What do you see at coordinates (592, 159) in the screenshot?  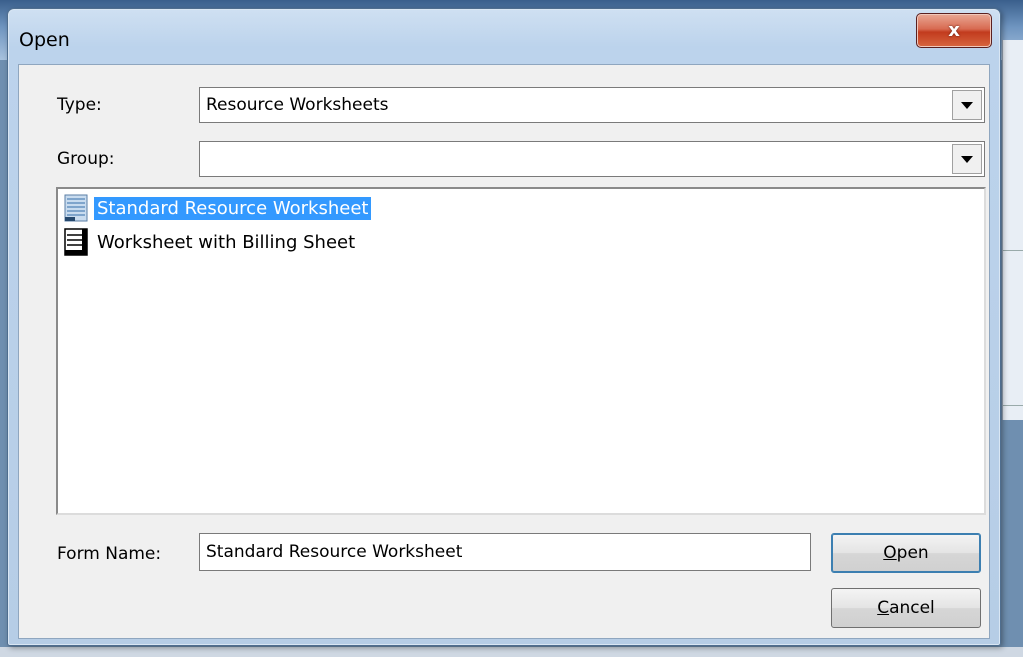 I see `group-select` at bounding box center [592, 159].